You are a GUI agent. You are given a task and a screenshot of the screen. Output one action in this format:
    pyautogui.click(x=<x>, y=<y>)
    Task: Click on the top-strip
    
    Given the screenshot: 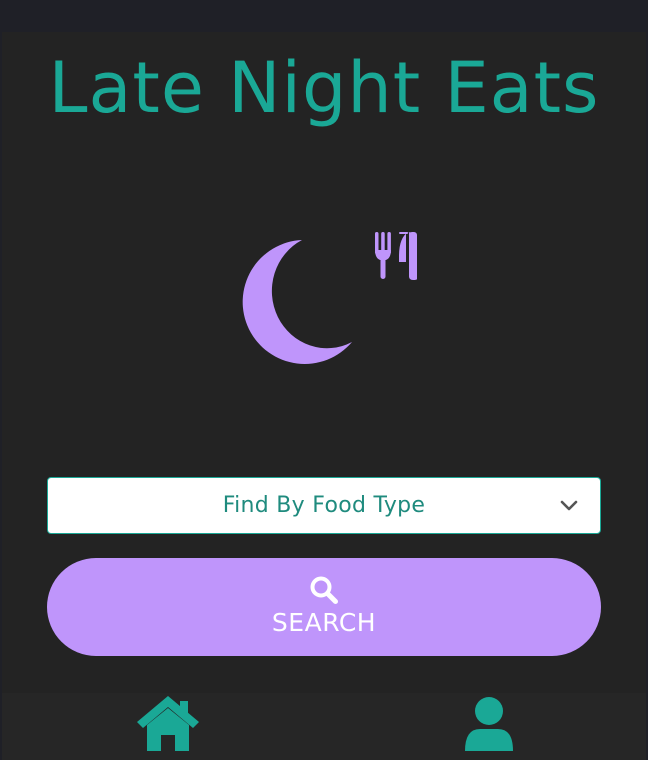 What is the action you would take?
    pyautogui.click(x=324, y=16)
    